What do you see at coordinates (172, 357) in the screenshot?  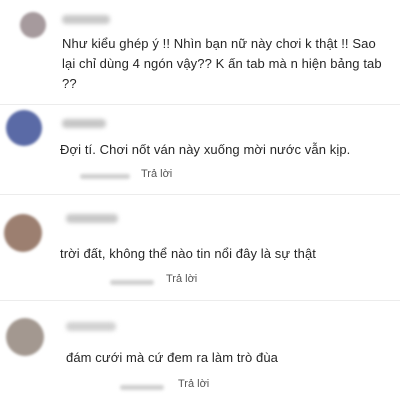 I see `comment-text-line: đám cưới mà cứ đem ra làm trò đùa` at bounding box center [172, 357].